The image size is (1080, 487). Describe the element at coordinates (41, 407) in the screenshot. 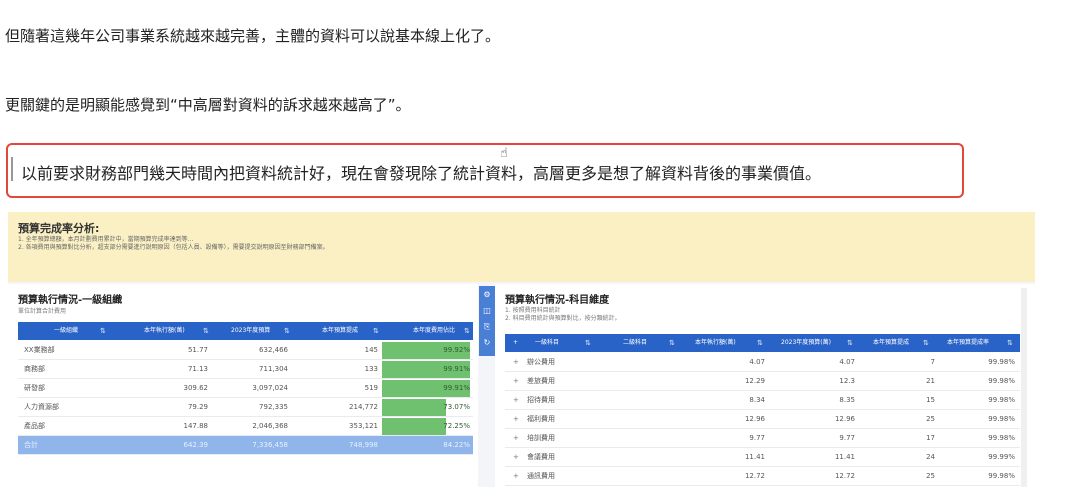

I see `org-name-cell: 人力資源部` at that location.